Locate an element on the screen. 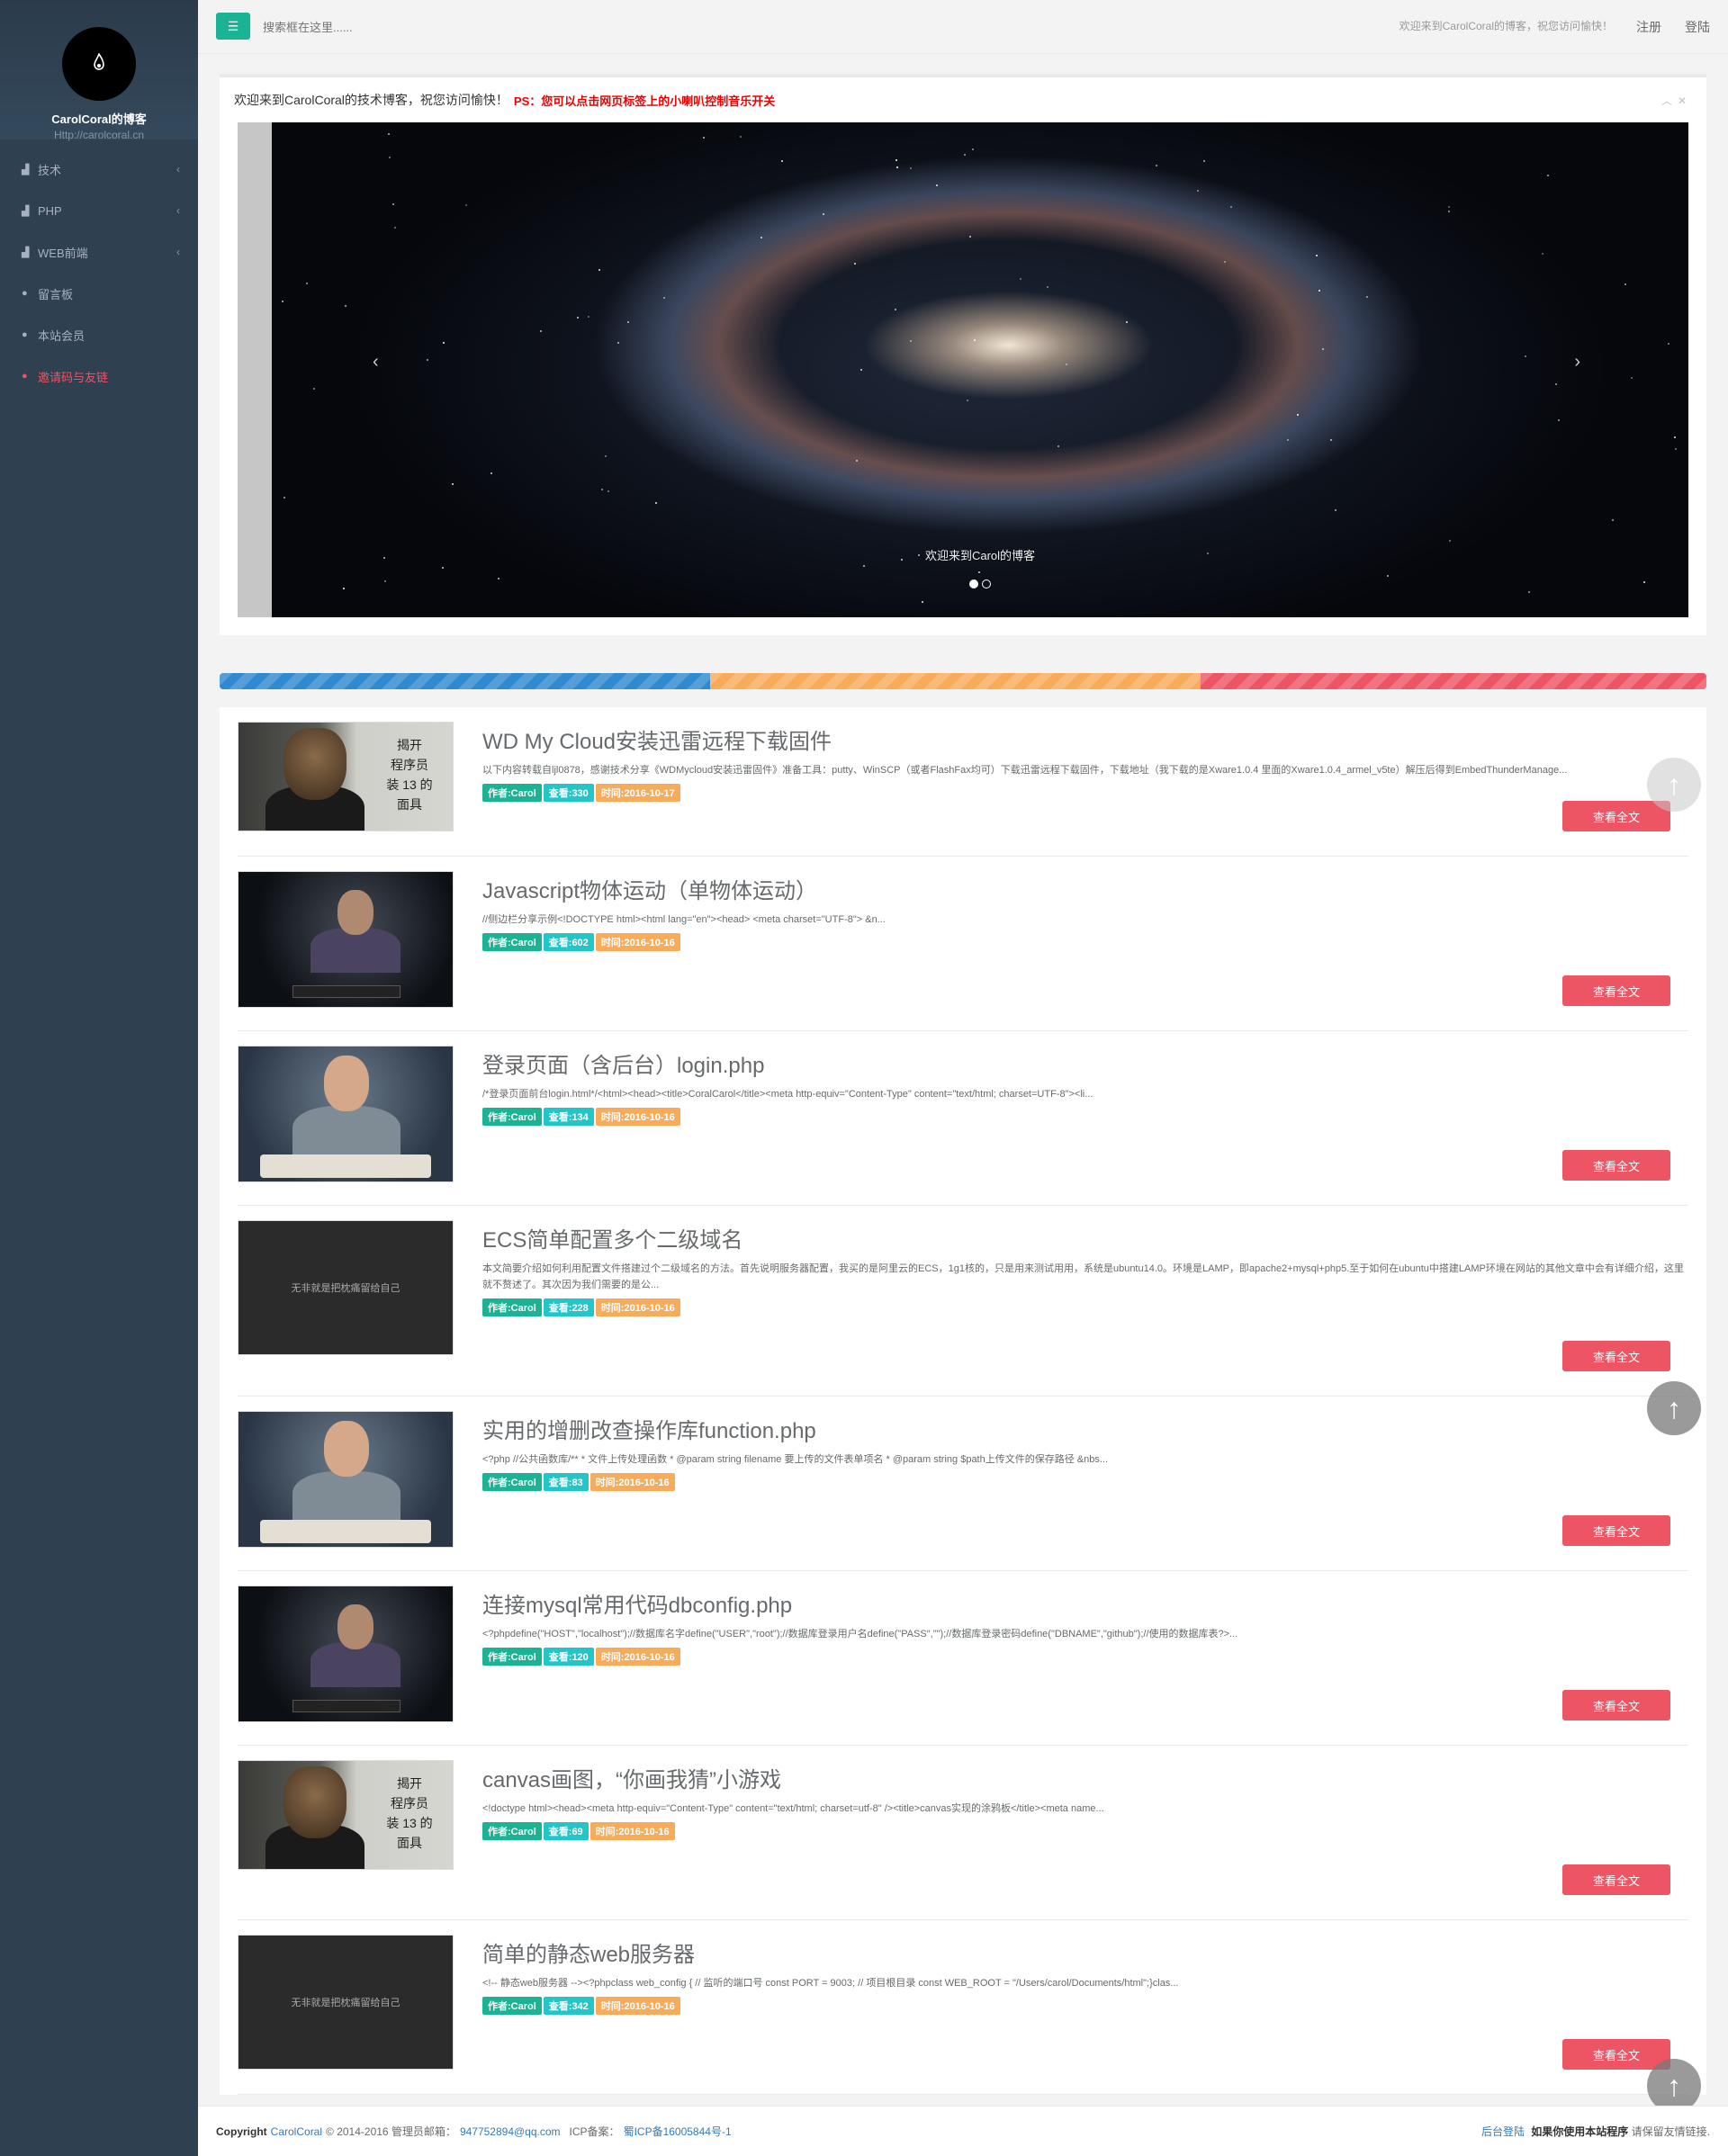 Image resolution: width=1728 pixels, height=2156 pixels. sidebar-item: ● 邀请码与友链 is located at coordinates (99, 376).